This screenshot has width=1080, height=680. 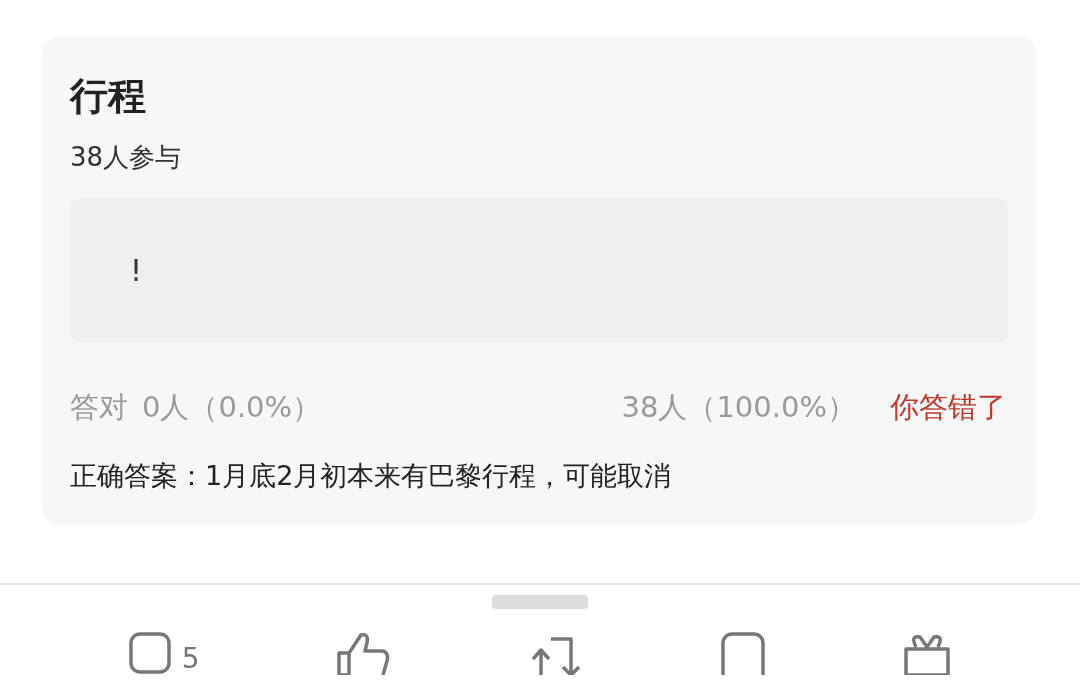 I want to click on participant-count: 38人参与, so click(x=126, y=157).